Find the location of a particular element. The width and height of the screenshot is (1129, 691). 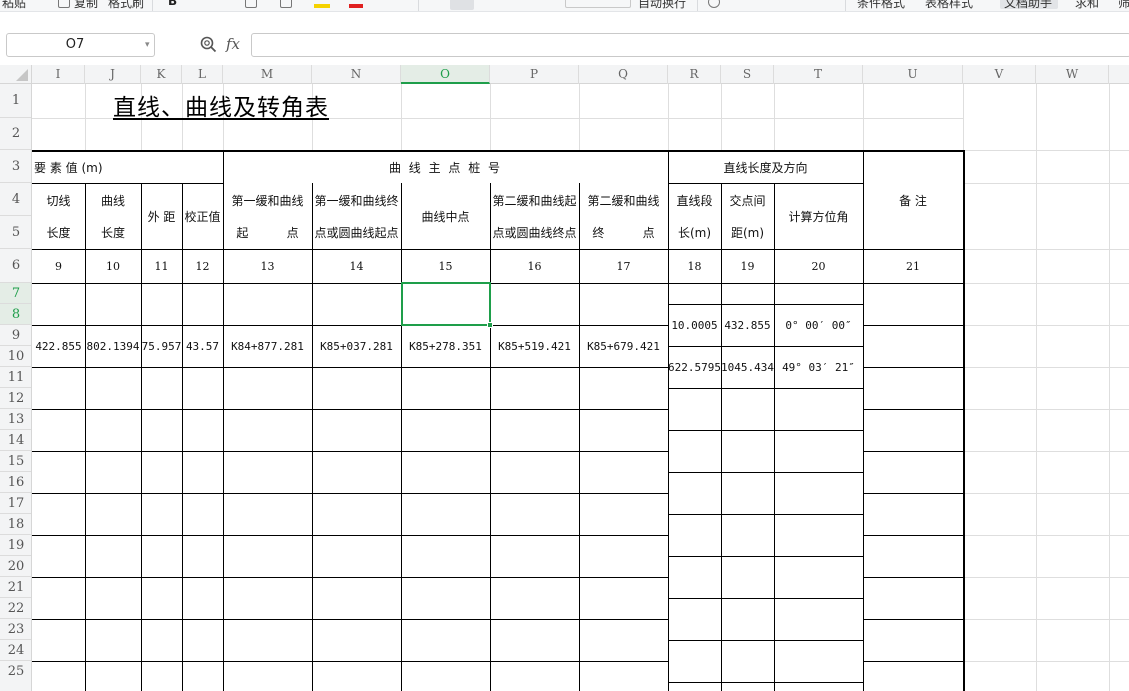

col-number: 20 is located at coordinates (818, 266).